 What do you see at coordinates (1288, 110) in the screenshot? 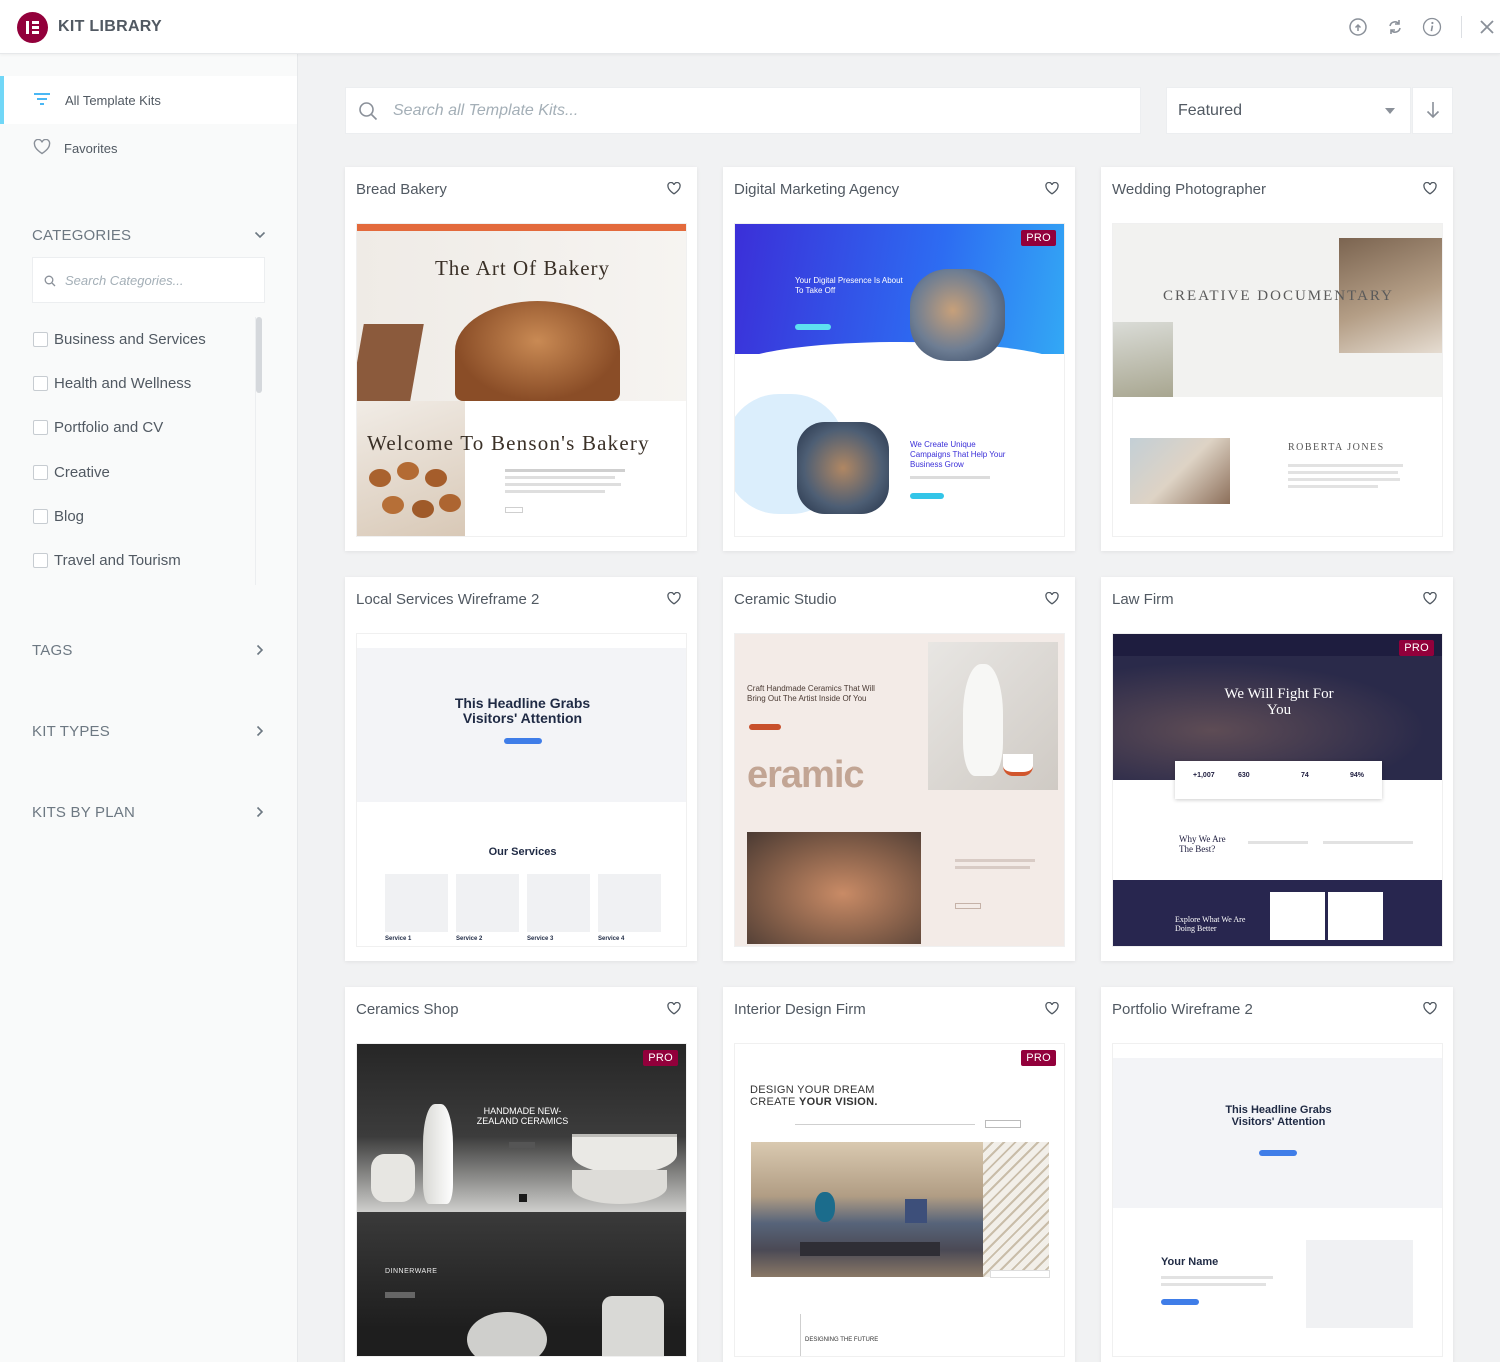
I see `sort-select: Featured` at bounding box center [1288, 110].